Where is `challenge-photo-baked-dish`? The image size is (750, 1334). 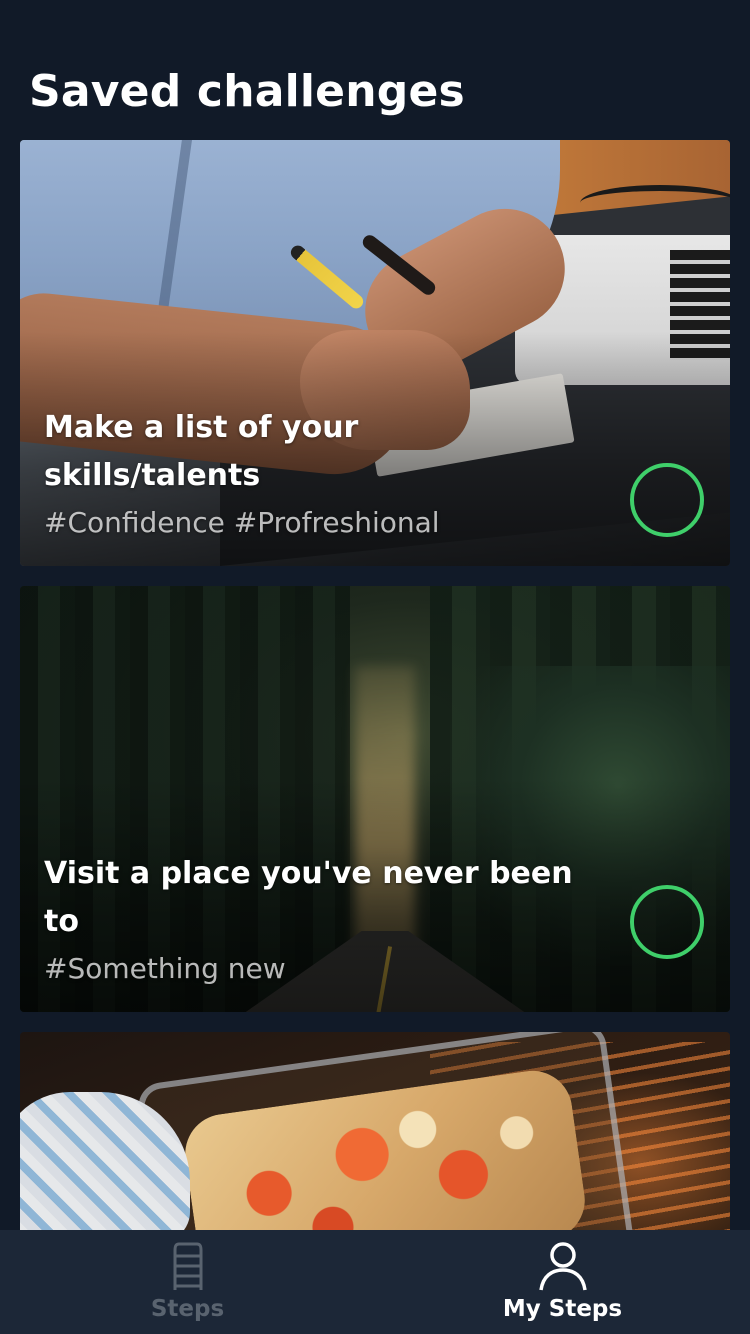
challenge-photo-baked-dish is located at coordinates (375, 1131).